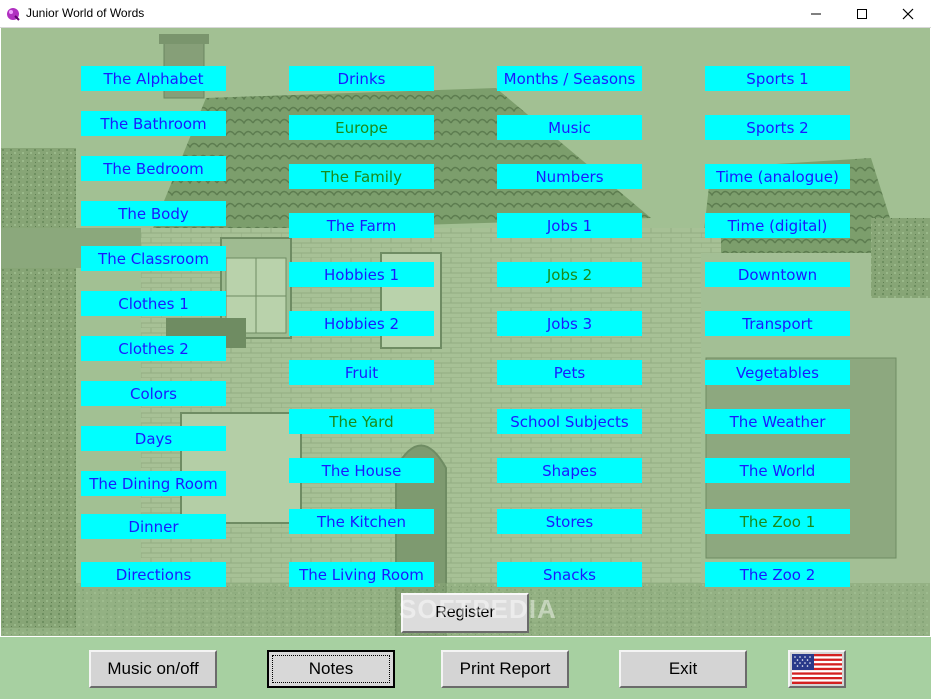  Describe the element at coordinates (153, 669) in the screenshot. I see `music-toggle-button: Music on/off` at that location.